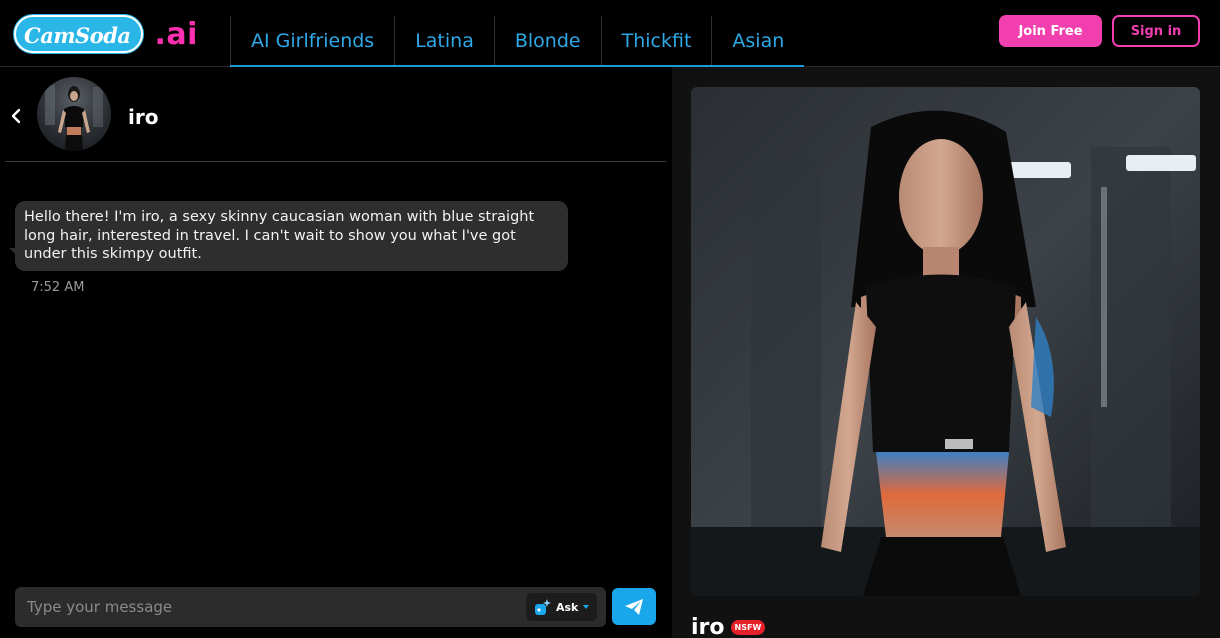  What do you see at coordinates (543, 607) in the screenshot?
I see `sparkle-icon` at bounding box center [543, 607].